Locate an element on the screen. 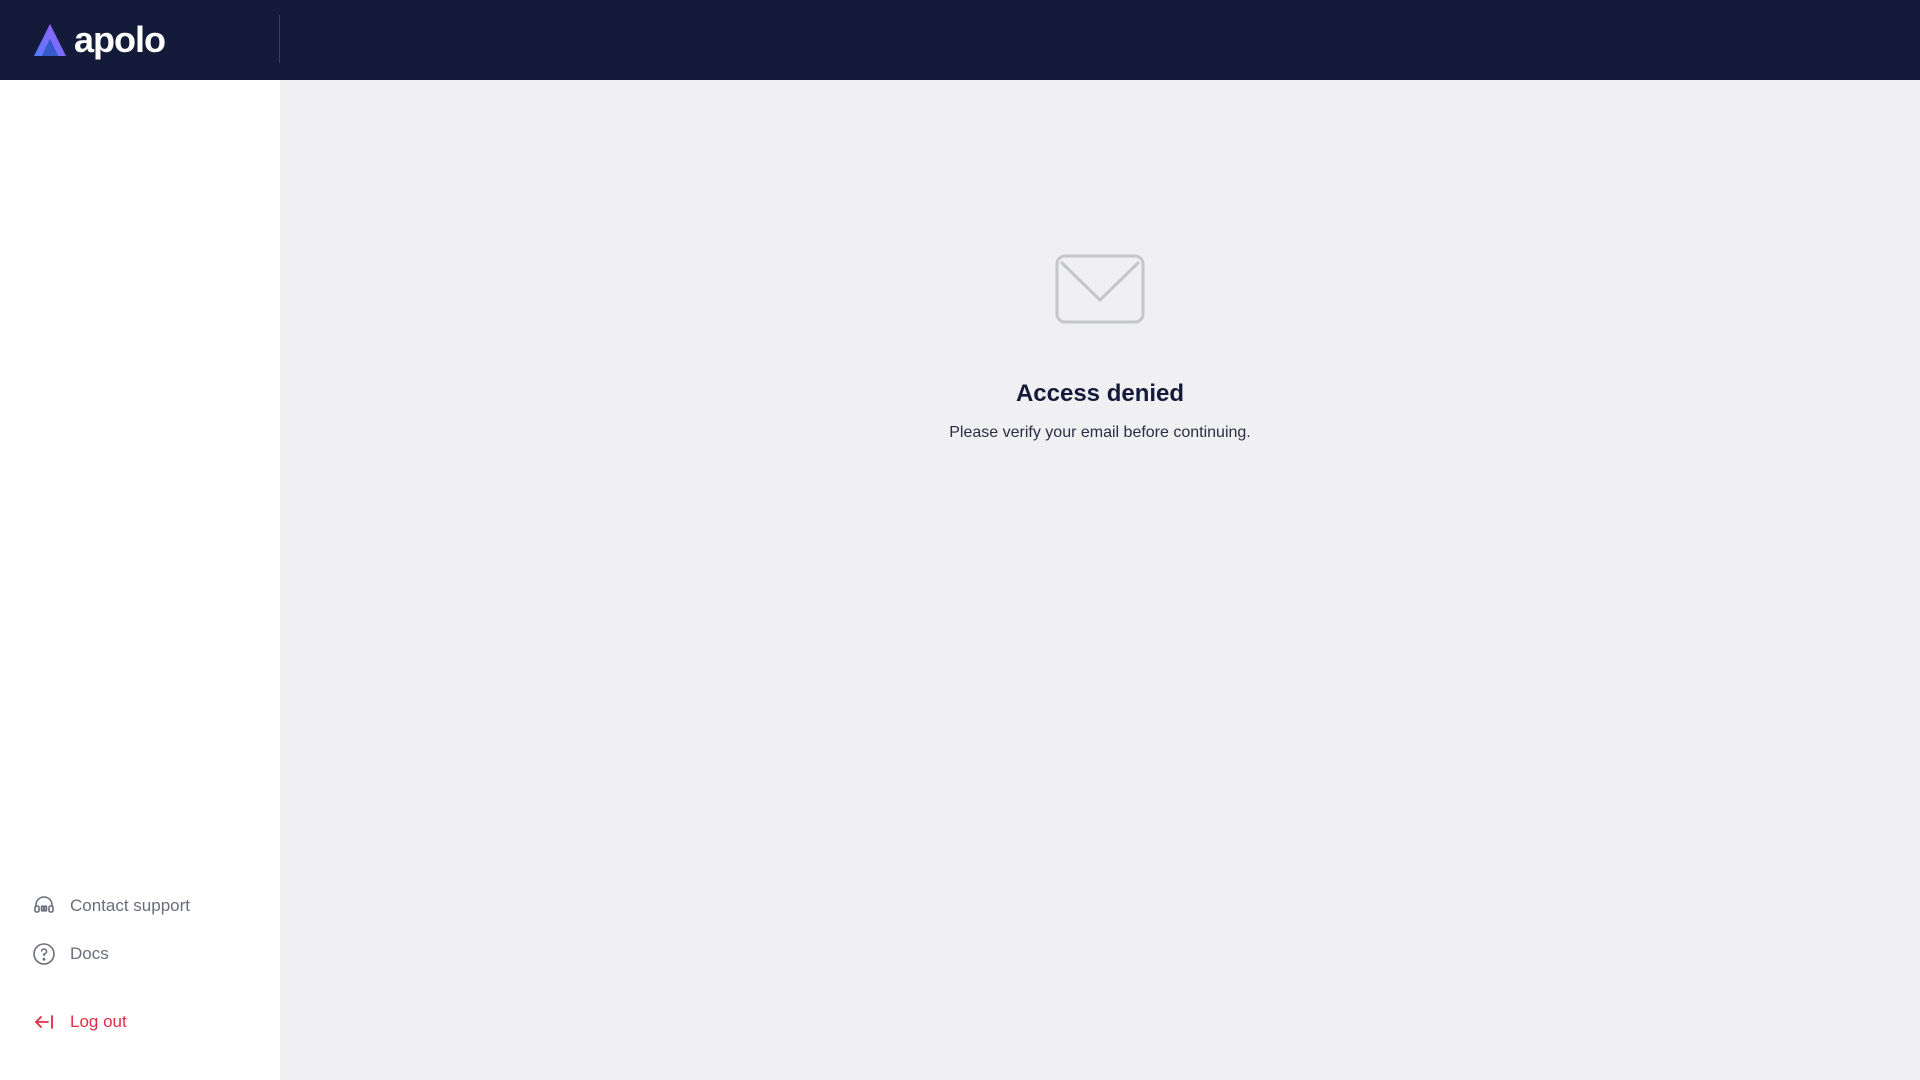  docs-link: Docs is located at coordinates (70, 954).